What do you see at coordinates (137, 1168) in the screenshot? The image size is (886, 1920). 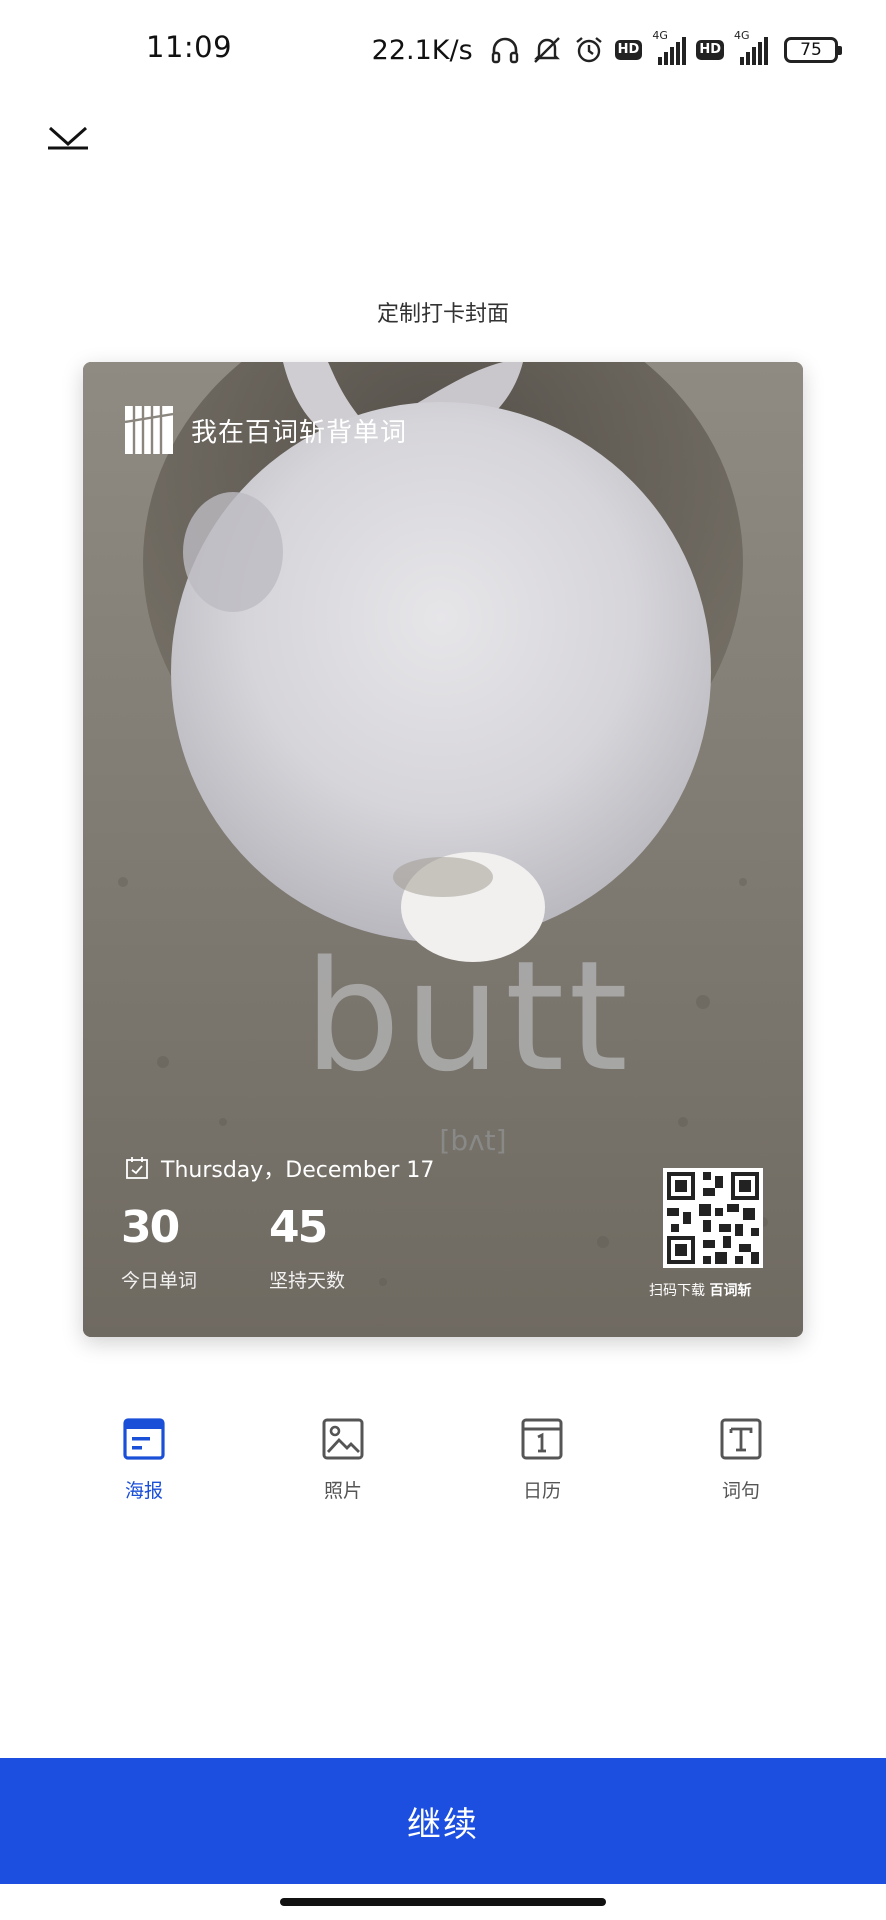 I see `calendar-check-icon` at bounding box center [137, 1168].